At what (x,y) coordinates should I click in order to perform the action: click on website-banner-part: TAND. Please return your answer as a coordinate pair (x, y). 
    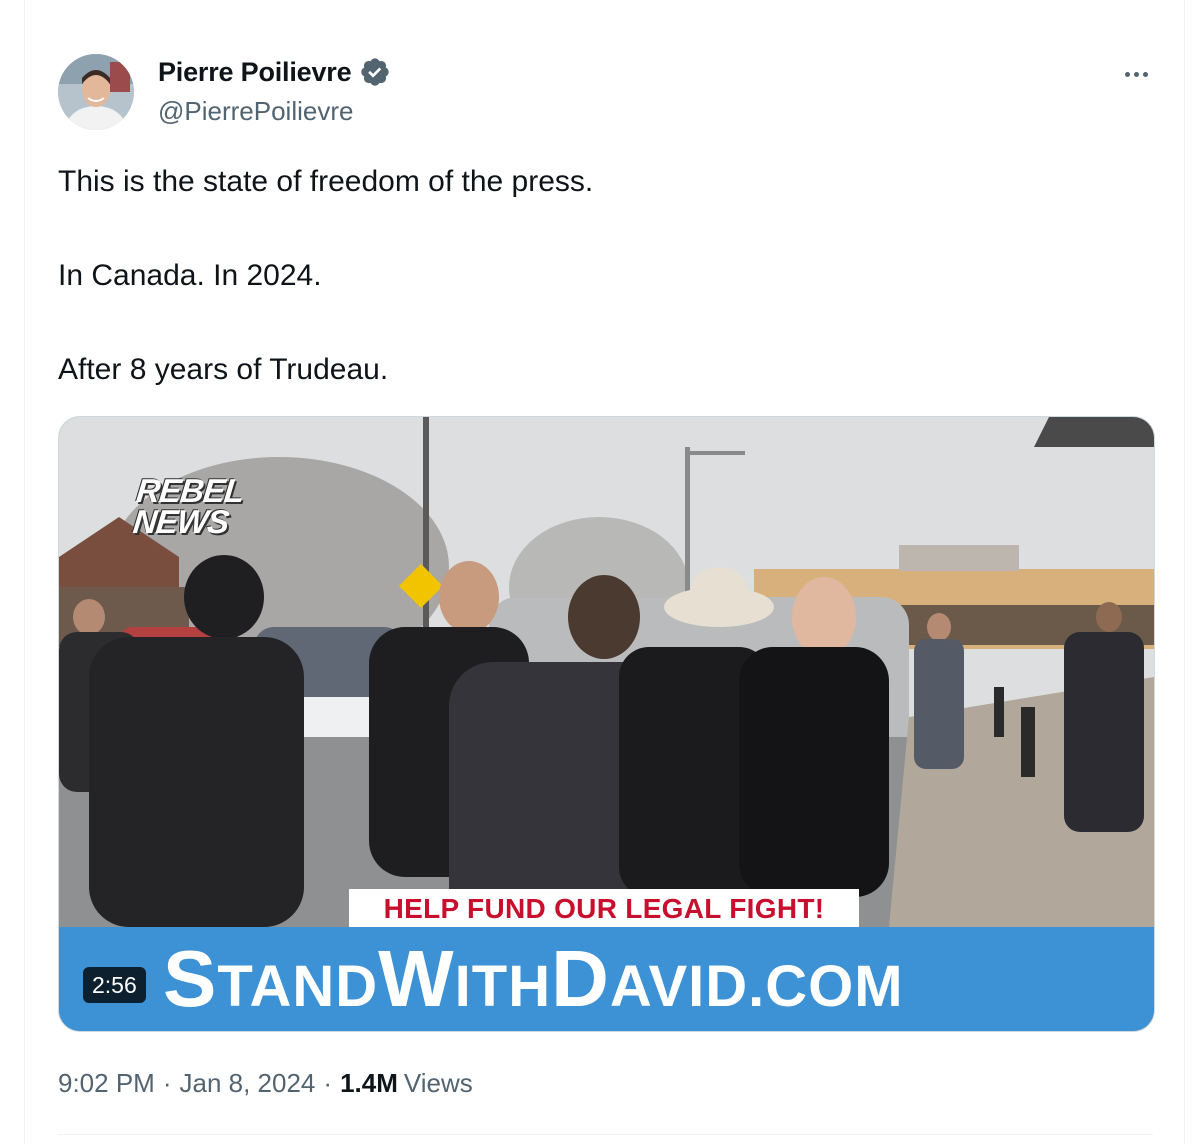
    Looking at the image, I should click on (298, 986).